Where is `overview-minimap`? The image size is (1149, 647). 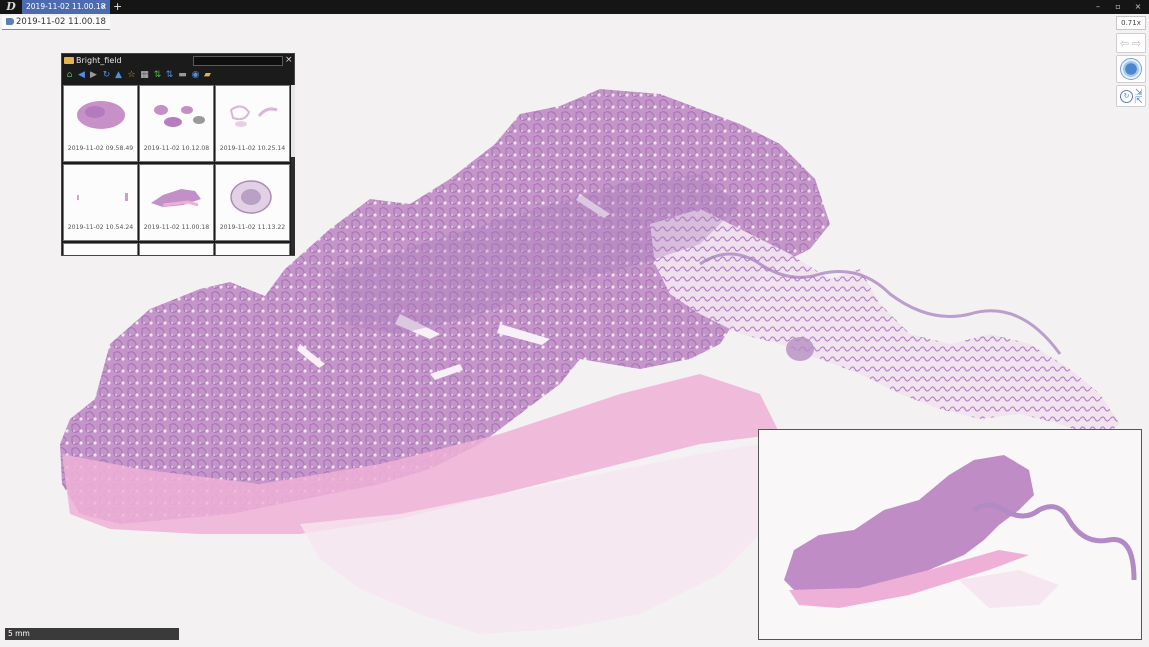
overview-minimap is located at coordinates (950, 534).